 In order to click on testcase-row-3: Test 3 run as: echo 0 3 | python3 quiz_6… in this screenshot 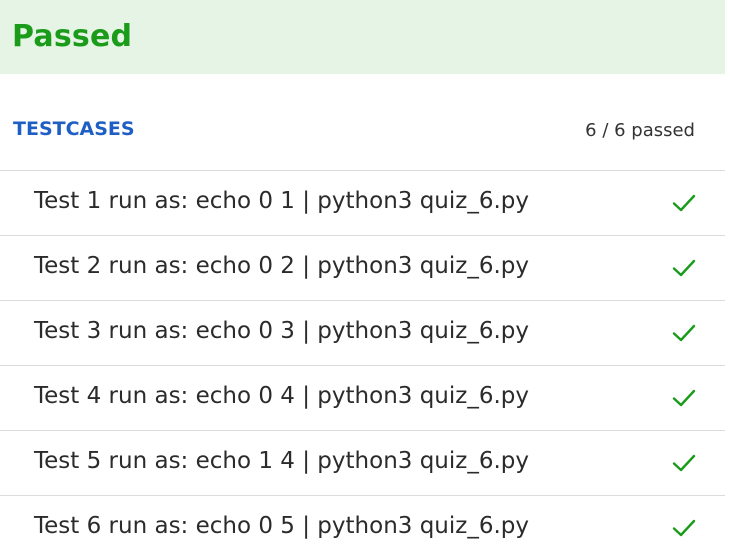, I will do `click(362, 333)`.